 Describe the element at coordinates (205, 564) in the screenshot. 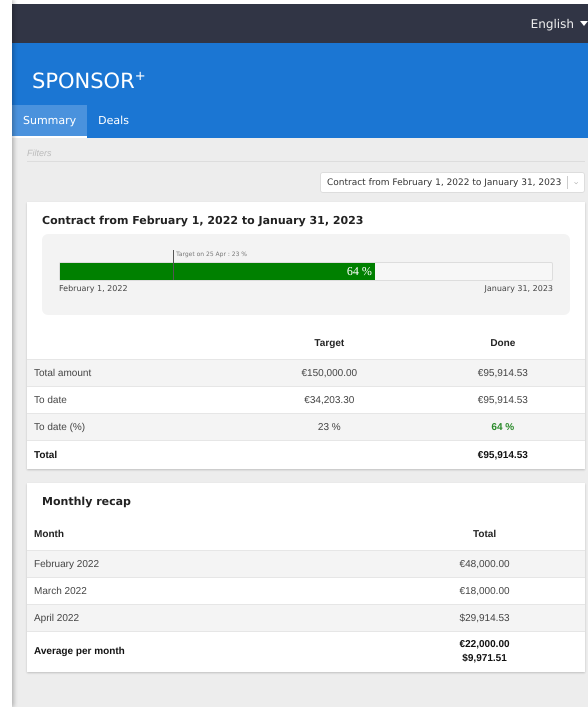

I see `row-label: February 2022` at that location.